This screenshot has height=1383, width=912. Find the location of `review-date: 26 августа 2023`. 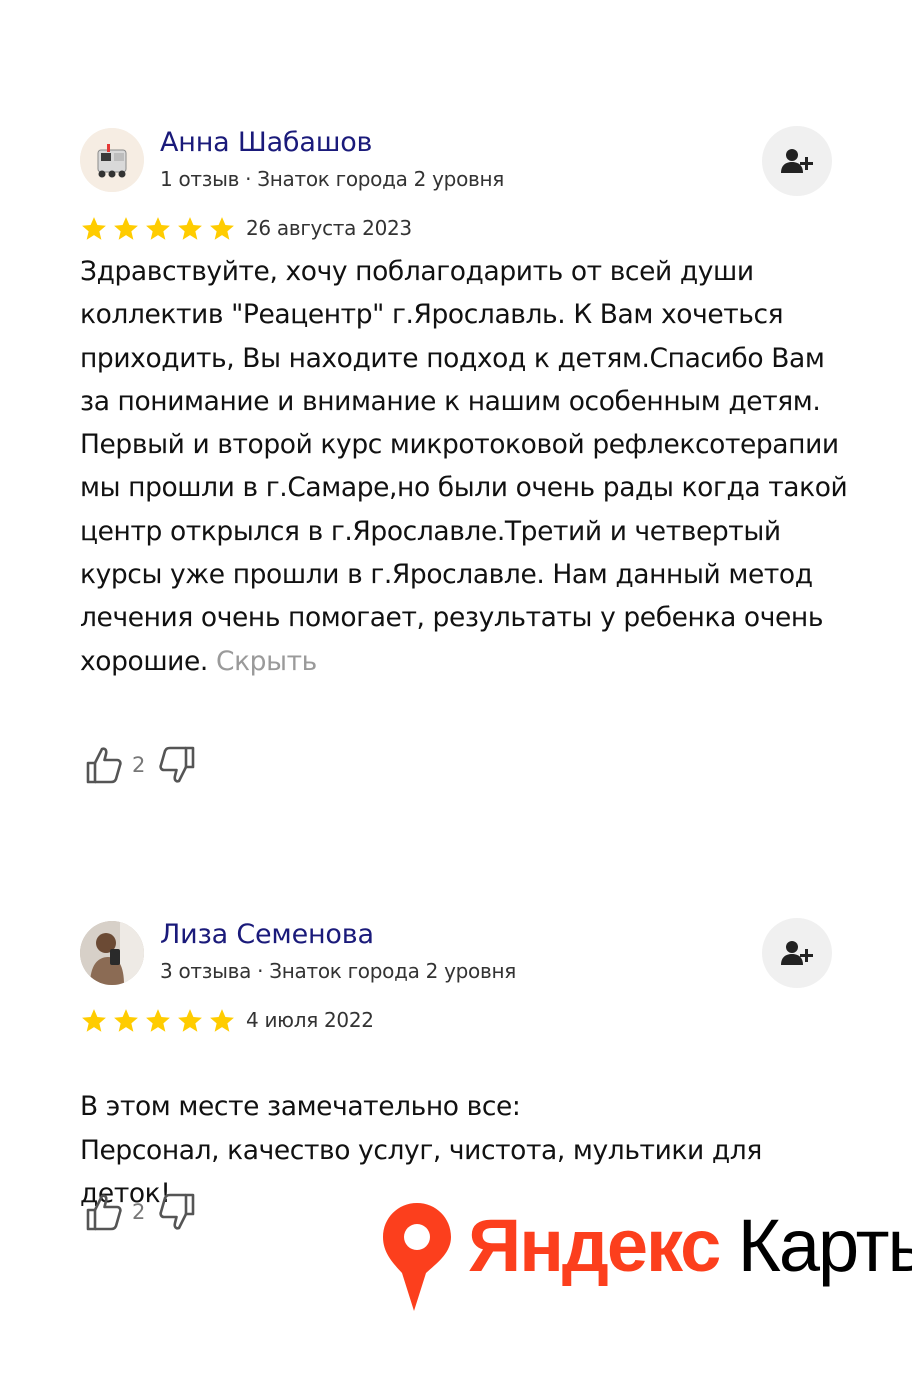

review-date: 26 августа 2023 is located at coordinates (329, 228).